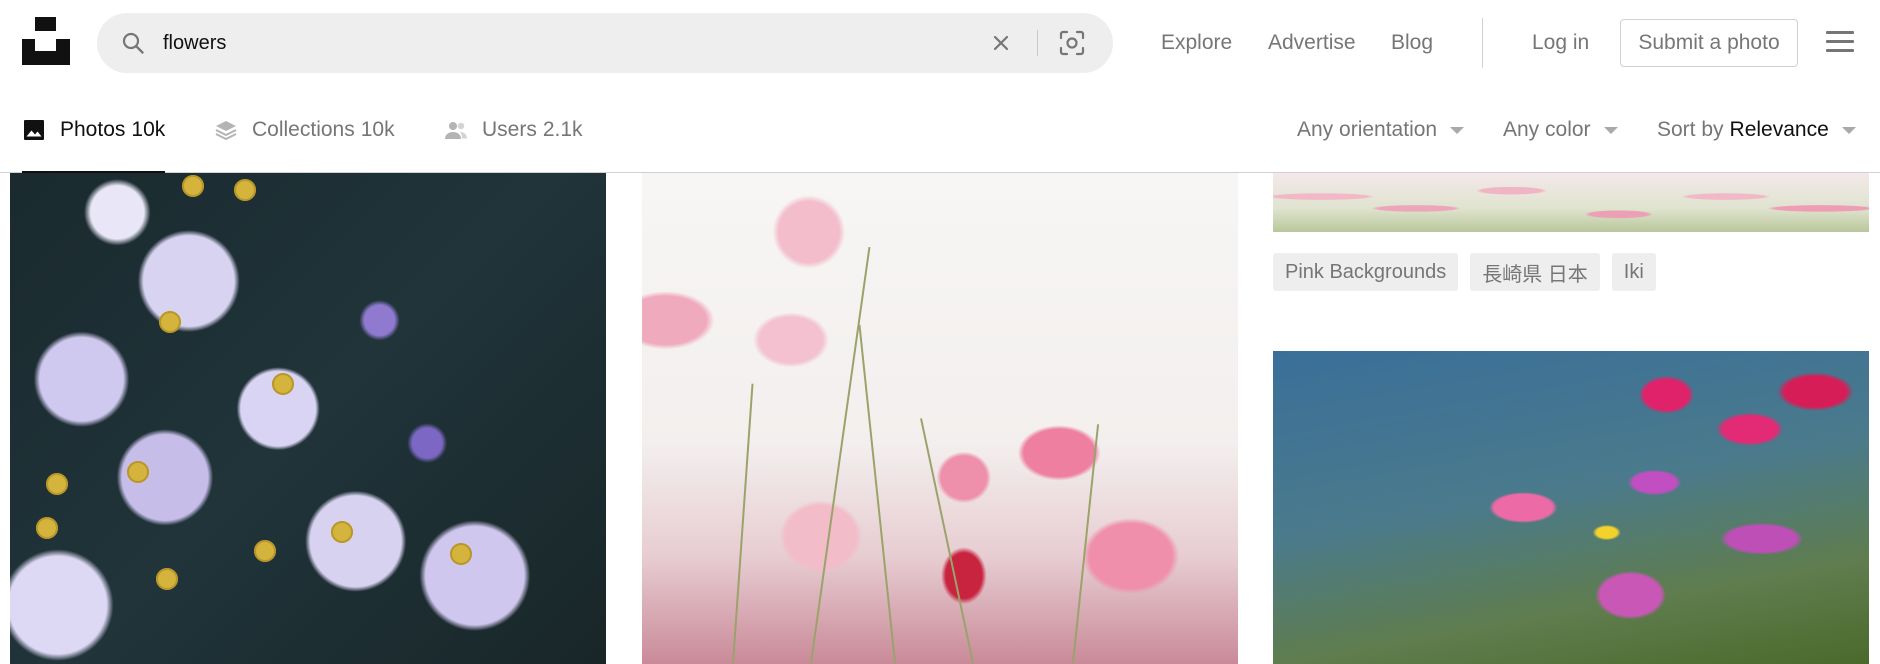 This screenshot has width=1880, height=664. I want to click on sort-prefix: Sort by, so click(1690, 129).